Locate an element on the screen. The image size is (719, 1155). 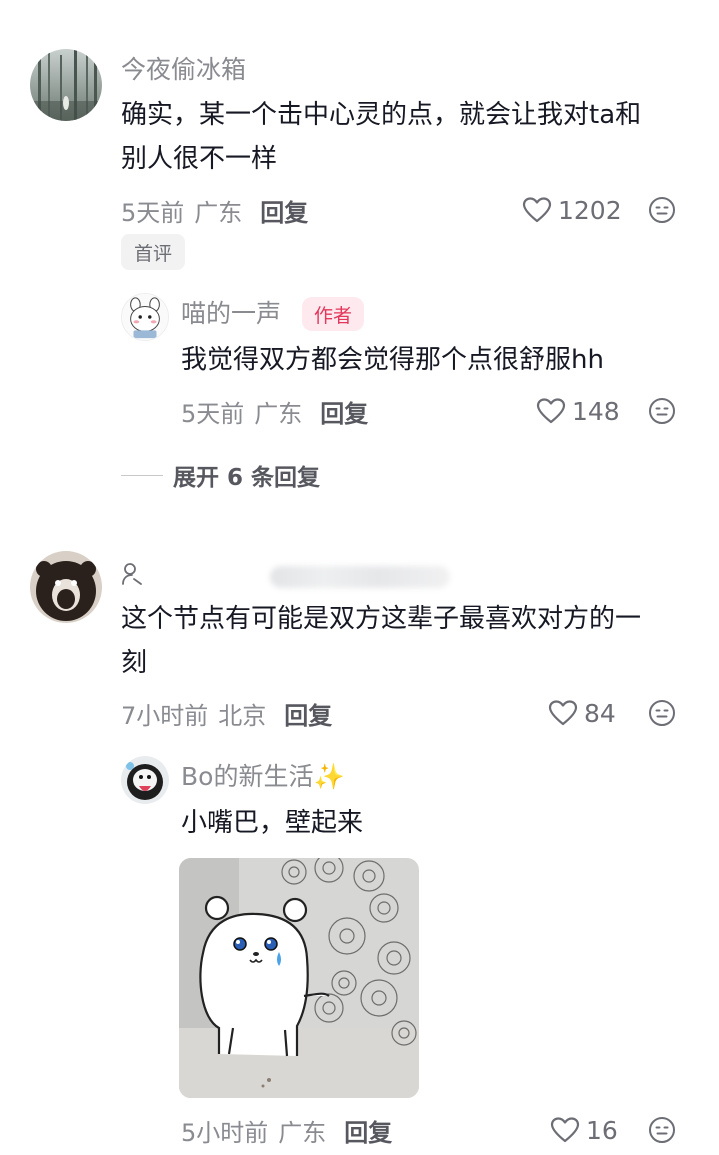
comment-meta: 7小时前 北京 回复 is located at coordinates (226, 713).